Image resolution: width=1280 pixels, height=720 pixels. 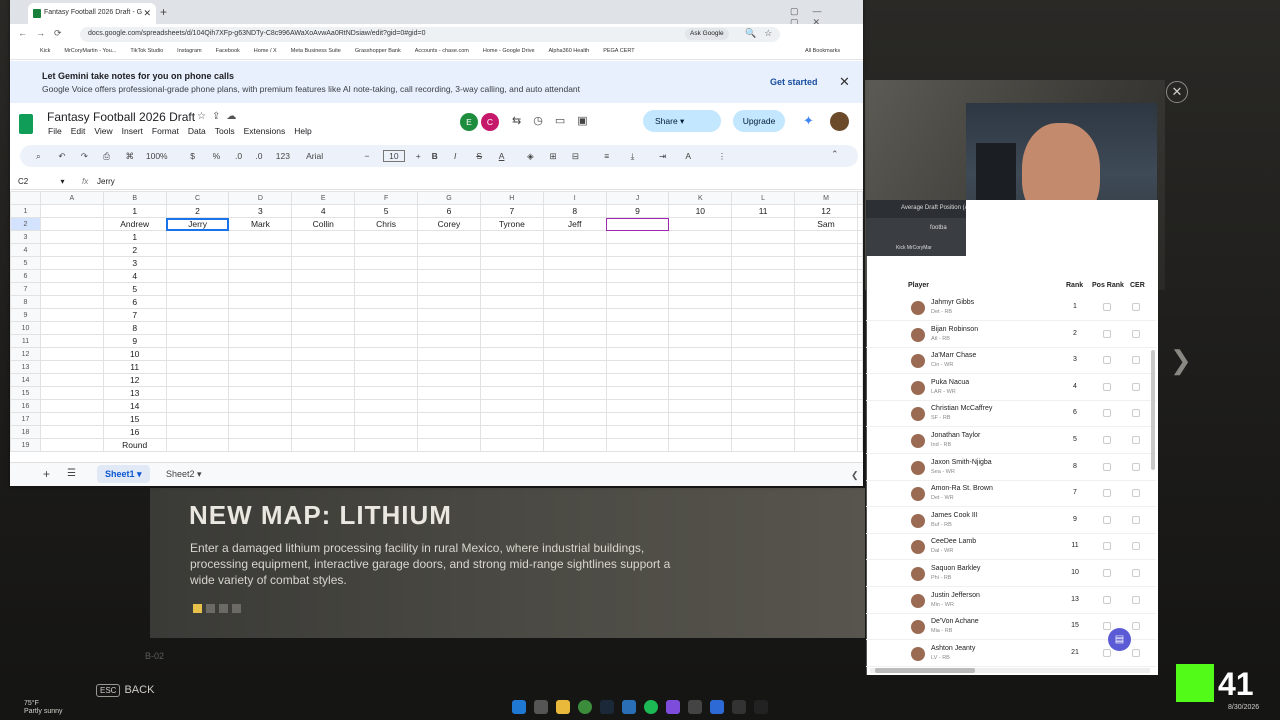 I want to click on column-header, so click(x=860, y=198).